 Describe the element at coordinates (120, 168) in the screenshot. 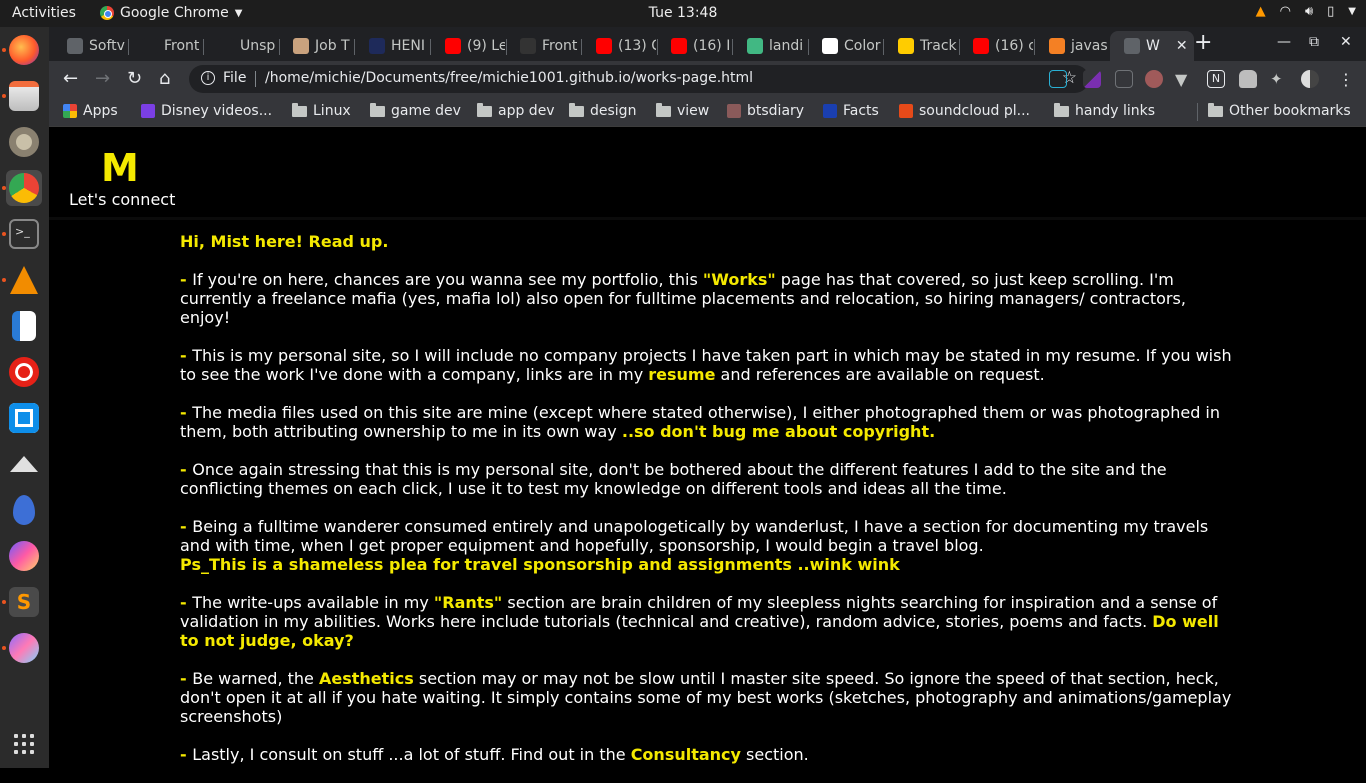

I see `site-logo: M` at that location.